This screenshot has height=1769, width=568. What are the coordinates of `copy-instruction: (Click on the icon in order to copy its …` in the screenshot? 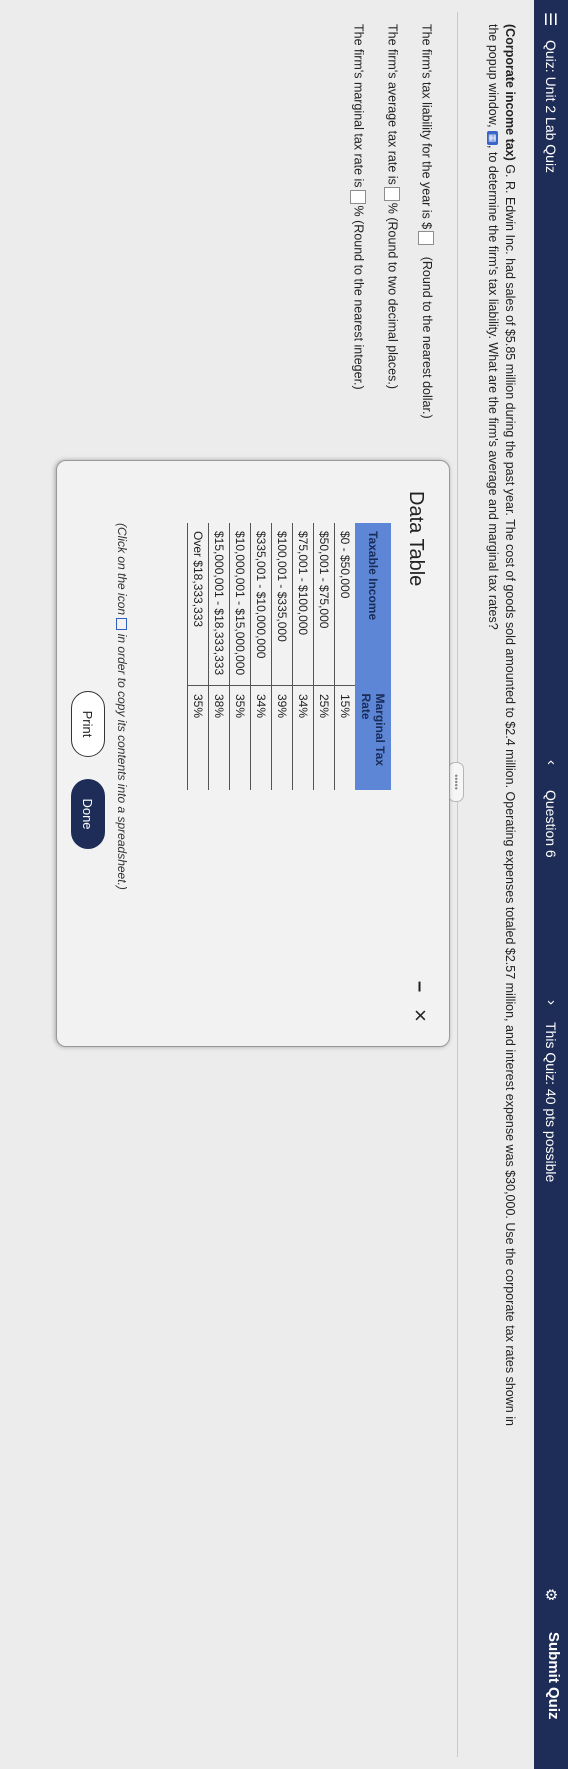 It's located at (122, 706).